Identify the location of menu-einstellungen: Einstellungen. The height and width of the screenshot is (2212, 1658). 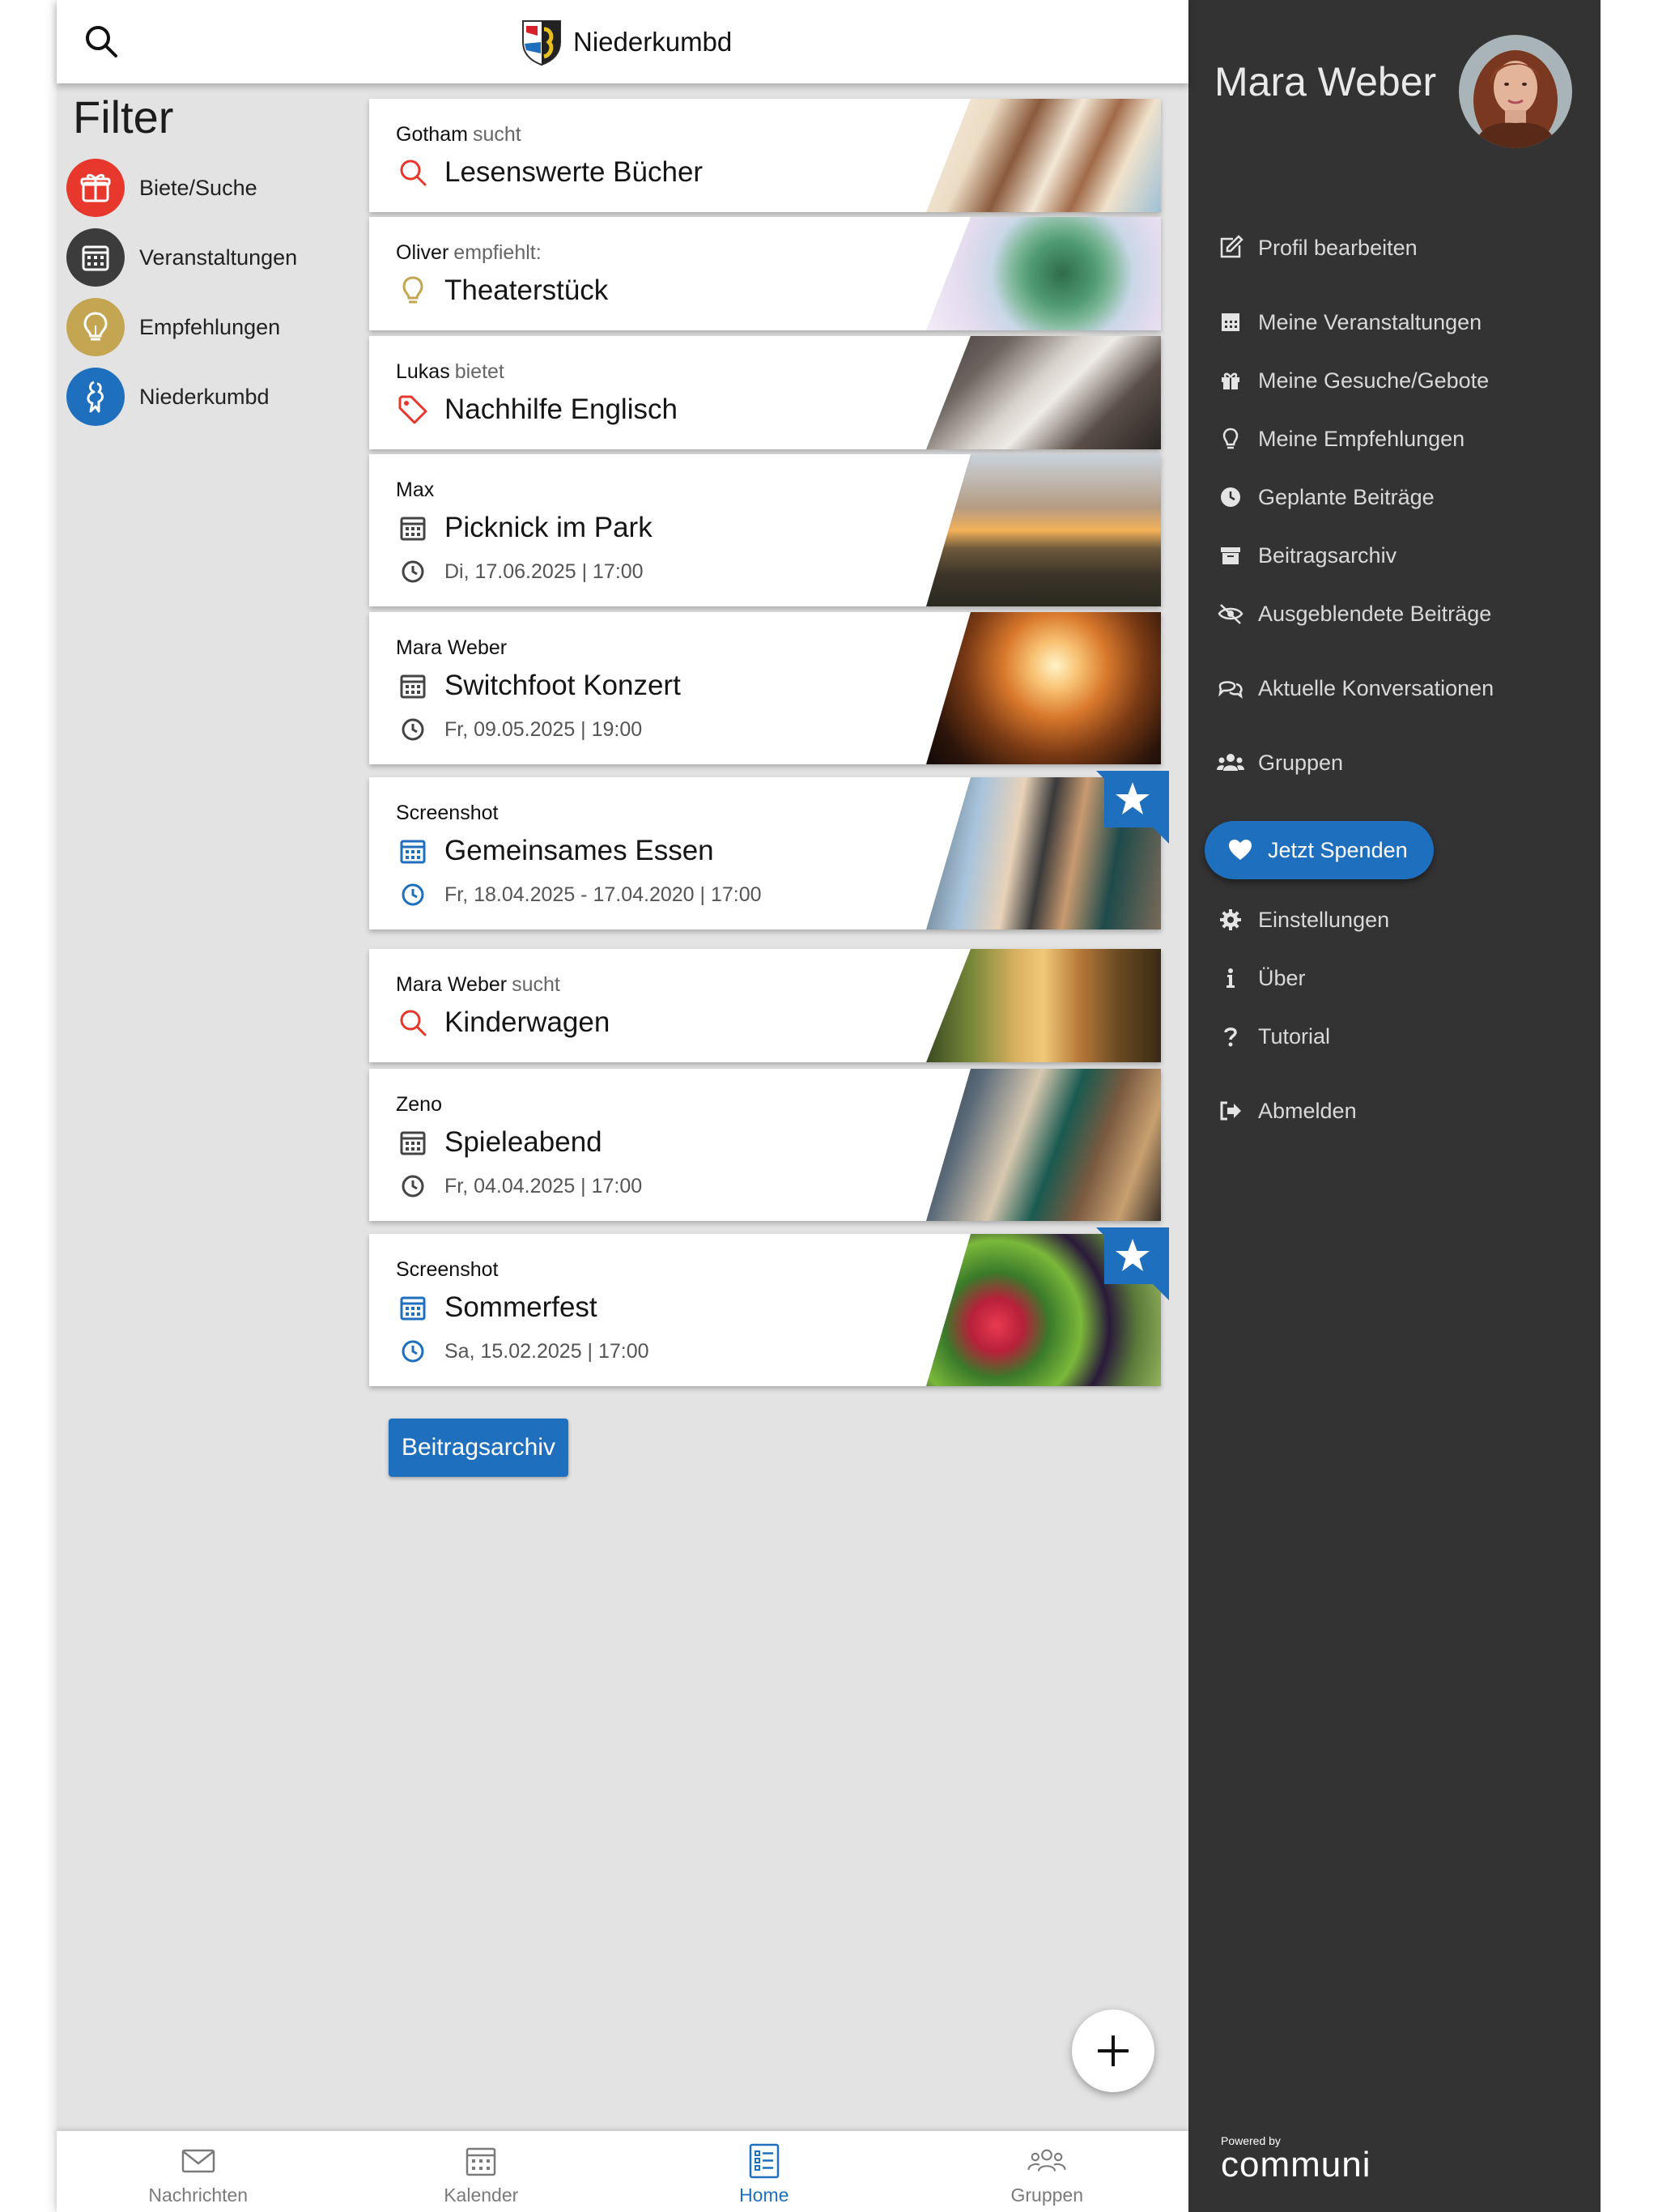
(1302, 919).